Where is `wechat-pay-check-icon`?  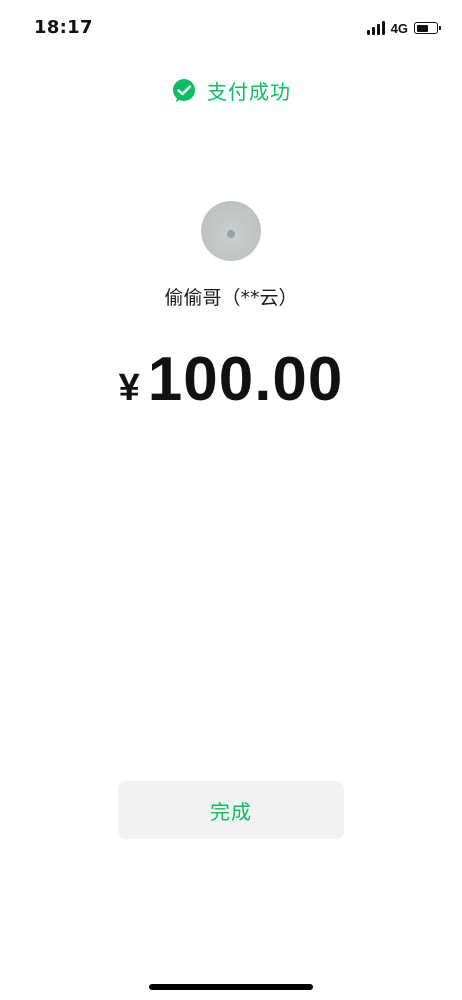 wechat-pay-check-icon is located at coordinates (184, 90).